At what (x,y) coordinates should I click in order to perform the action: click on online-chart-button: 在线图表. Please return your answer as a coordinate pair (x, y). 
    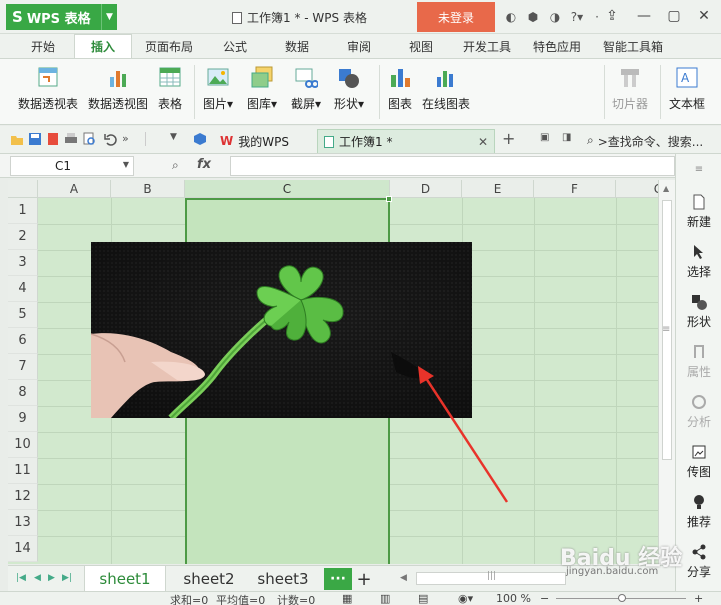
    Looking at the image, I should click on (446, 88).